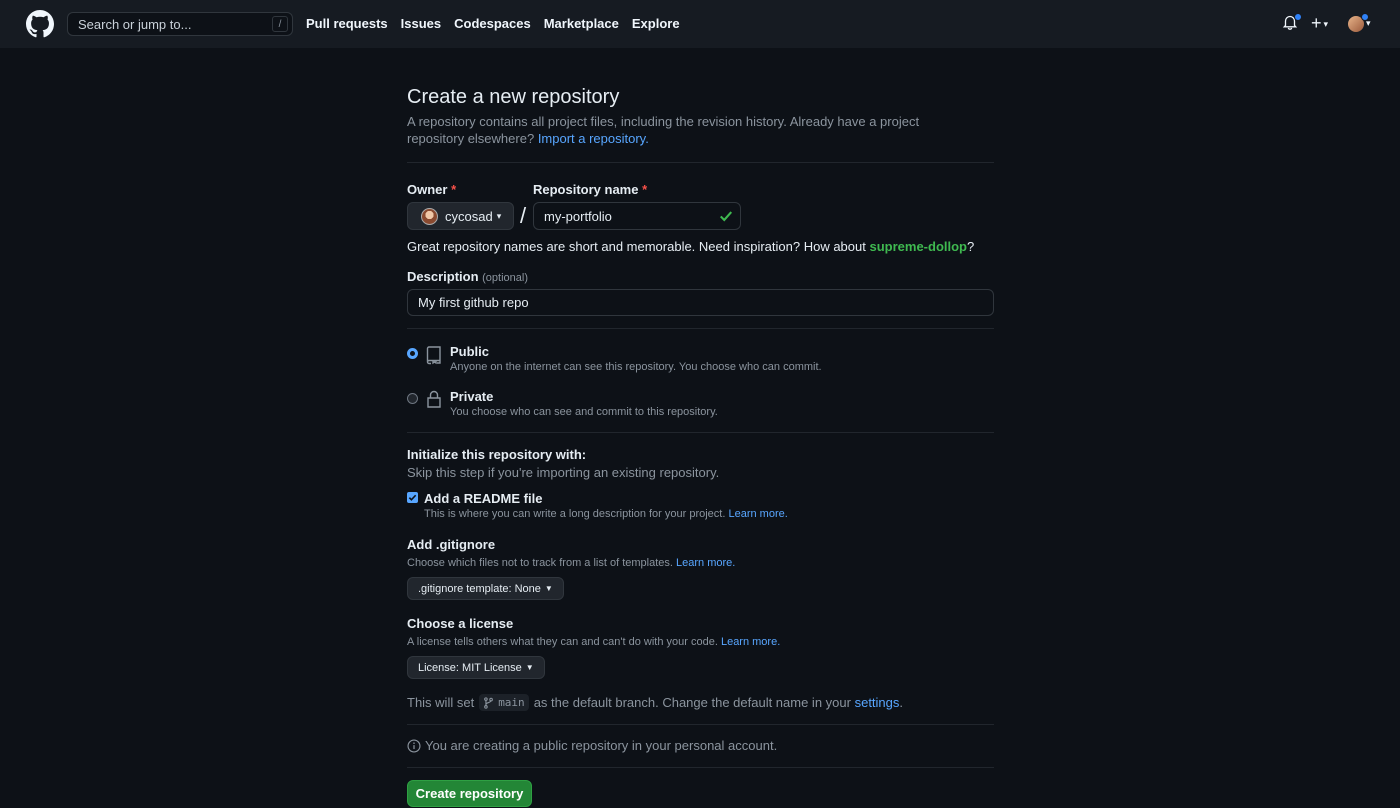  Describe the element at coordinates (429, 216) in the screenshot. I see `owner-avatar` at that location.